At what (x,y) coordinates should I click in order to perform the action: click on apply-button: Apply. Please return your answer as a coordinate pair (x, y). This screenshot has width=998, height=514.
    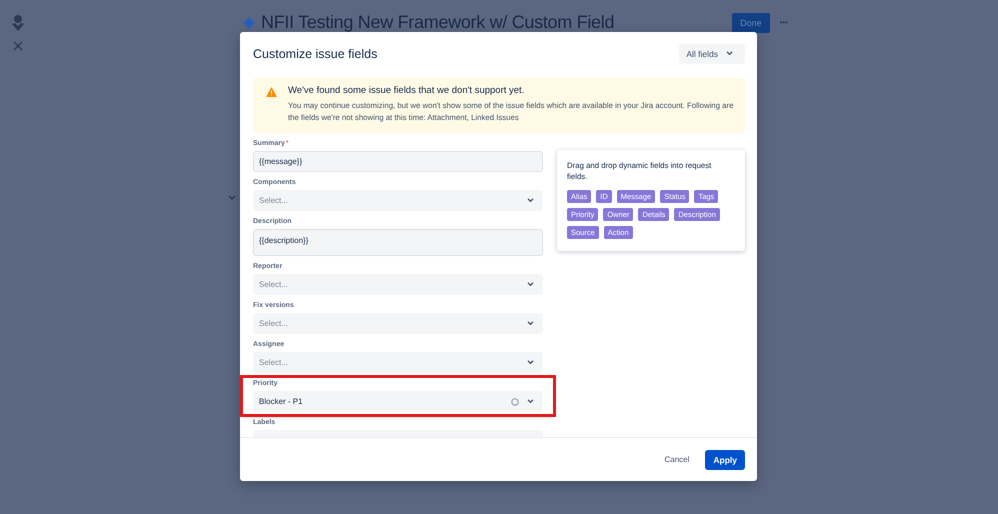
    Looking at the image, I should click on (725, 460).